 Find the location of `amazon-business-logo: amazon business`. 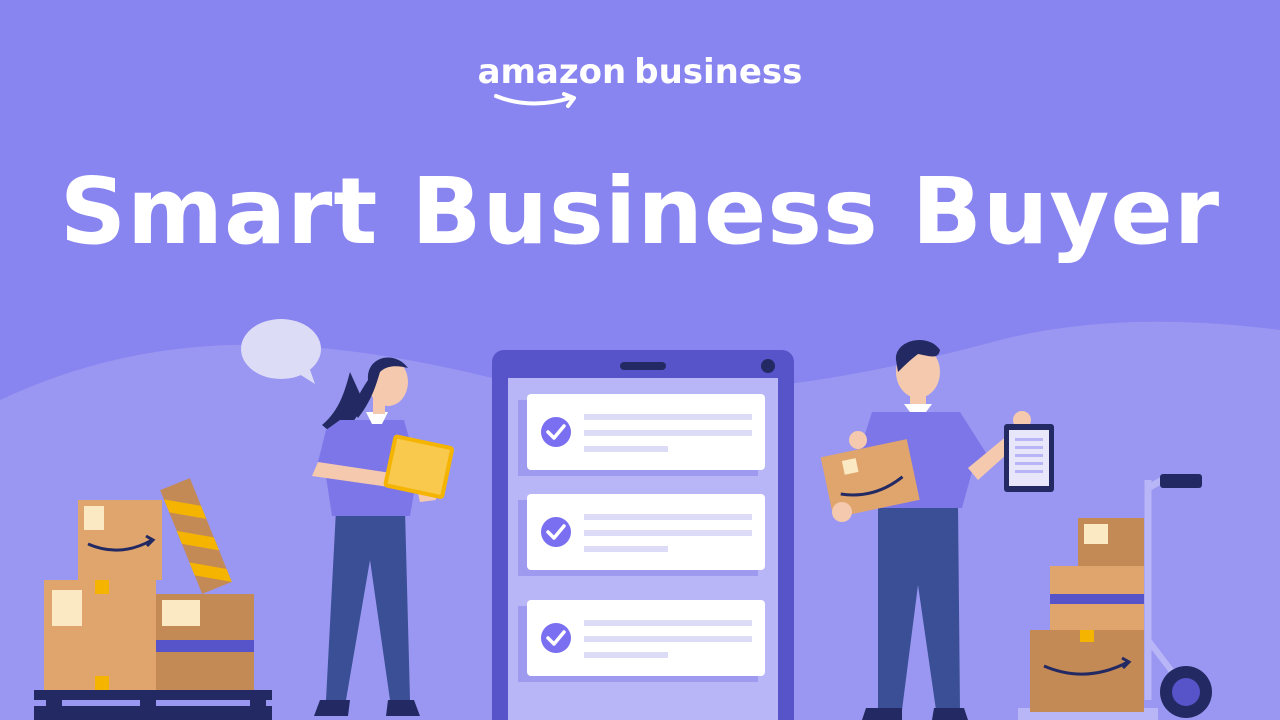

amazon-business-logo: amazon business is located at coordinates (640, 72).